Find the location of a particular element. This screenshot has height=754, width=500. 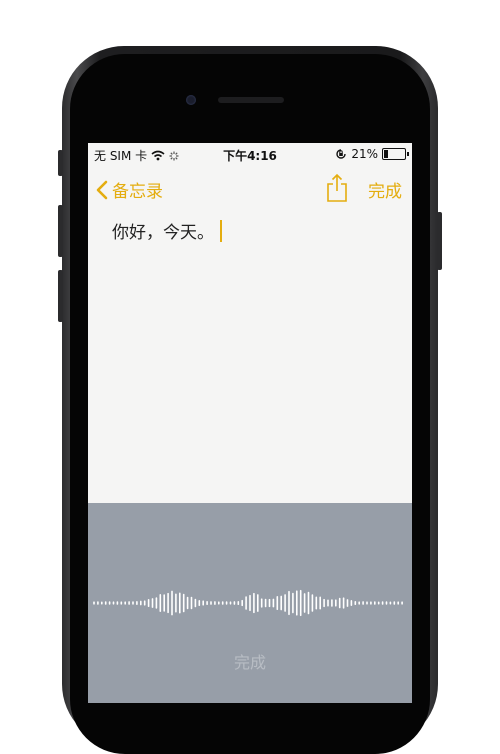

battery-level is located at coordinates (386, 154).